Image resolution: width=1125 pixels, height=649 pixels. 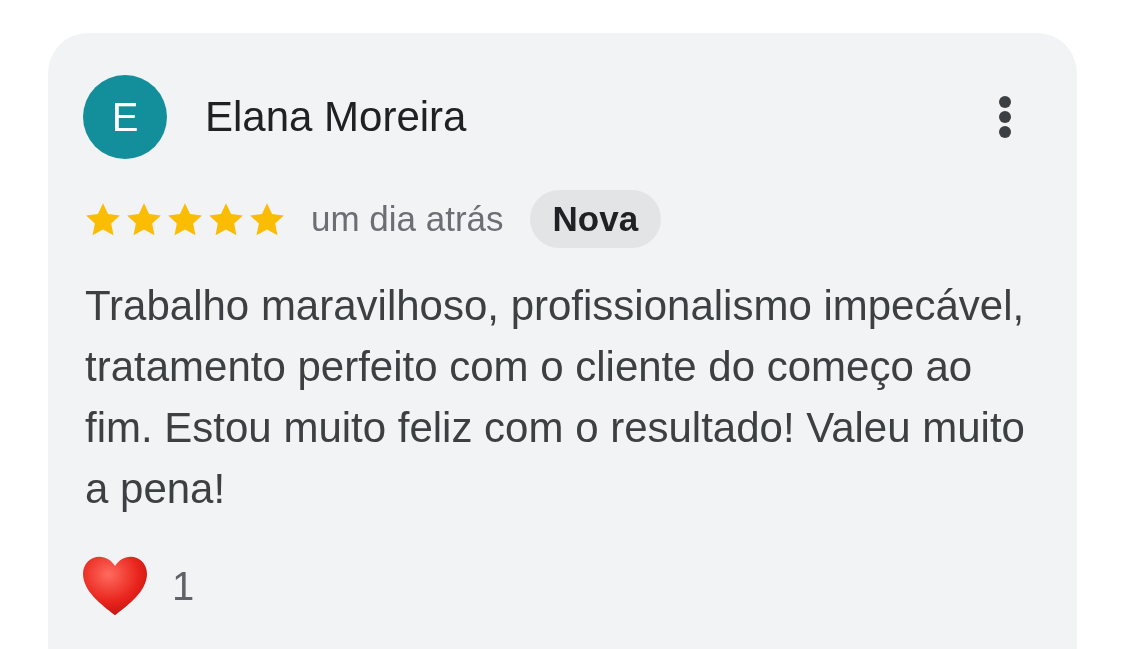 I want to click on more-options-icon, so click(x=1005, y=117).